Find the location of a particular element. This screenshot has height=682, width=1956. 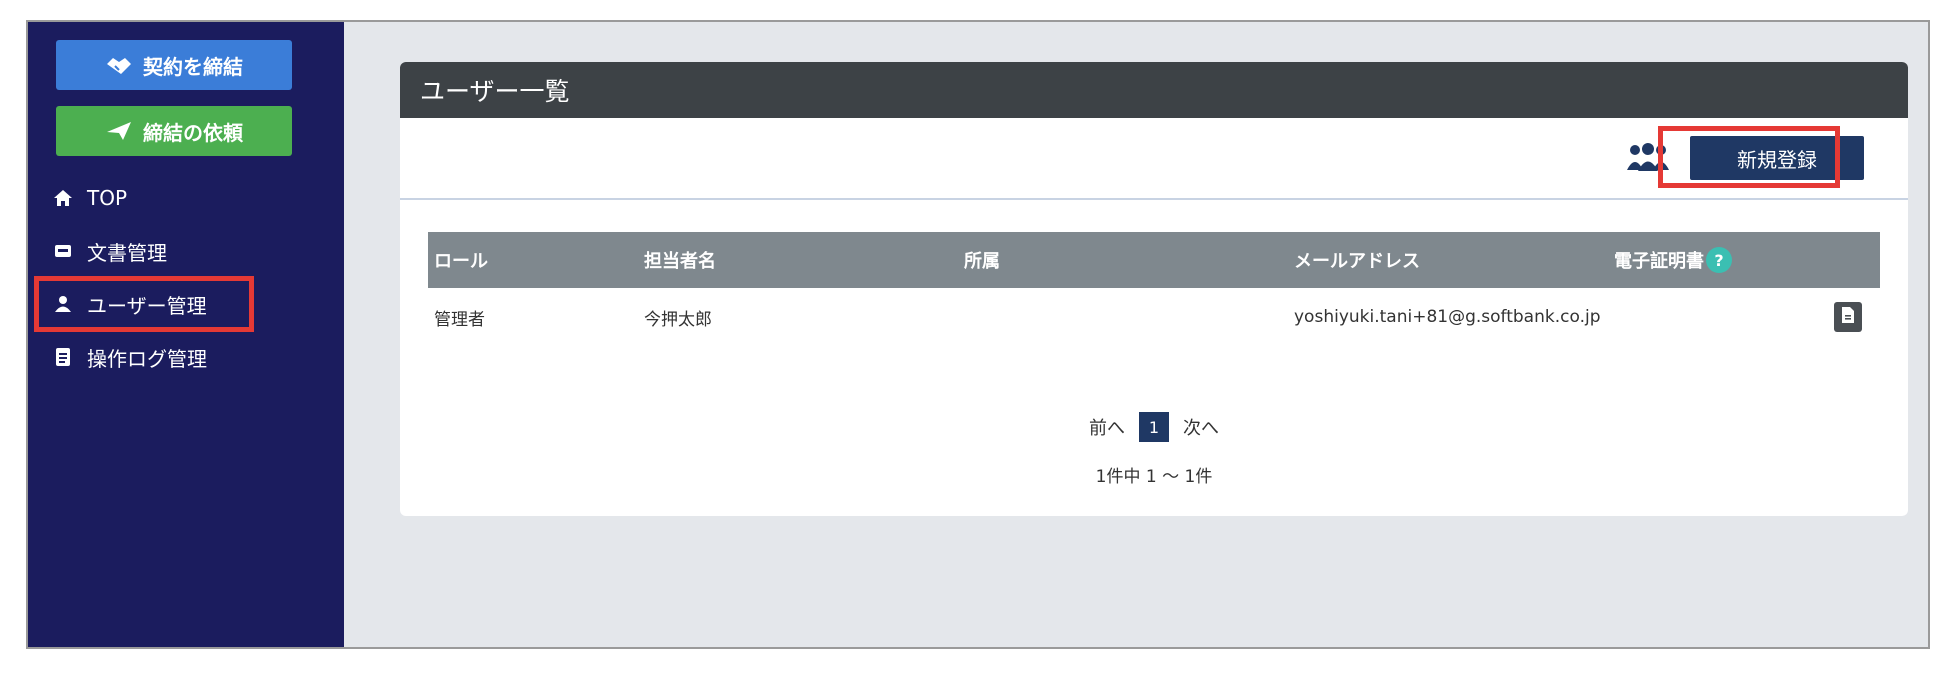

sidebar-item-label: TOP is located at coordinates (107, 198).